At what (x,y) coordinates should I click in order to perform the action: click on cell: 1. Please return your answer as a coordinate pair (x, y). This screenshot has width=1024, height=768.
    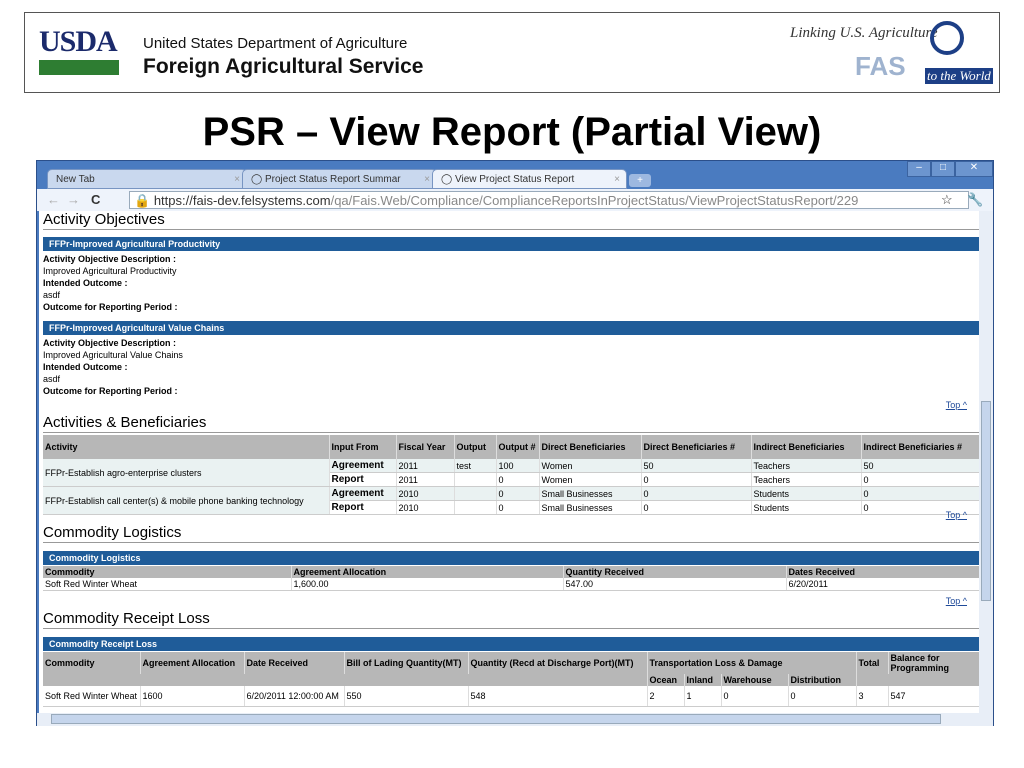
    Looking at the image, I should click on (703, 696).